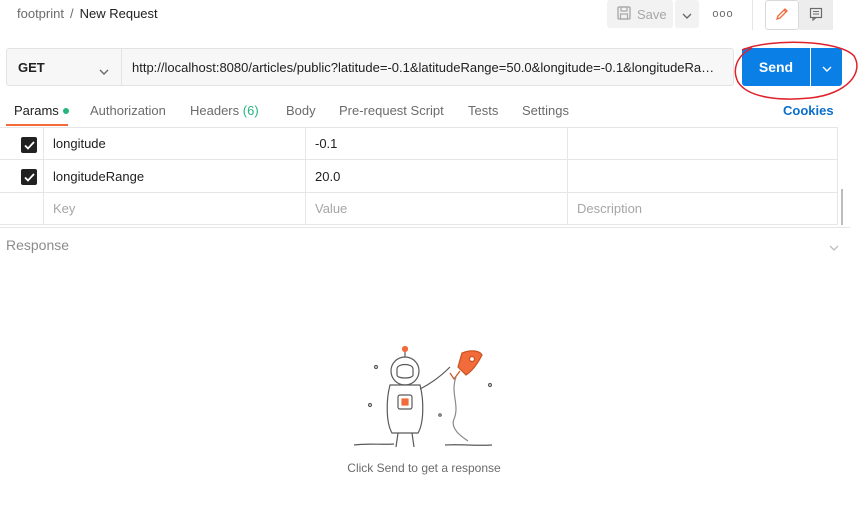  I want to click on http-method-select: GET, so click(64, 67).